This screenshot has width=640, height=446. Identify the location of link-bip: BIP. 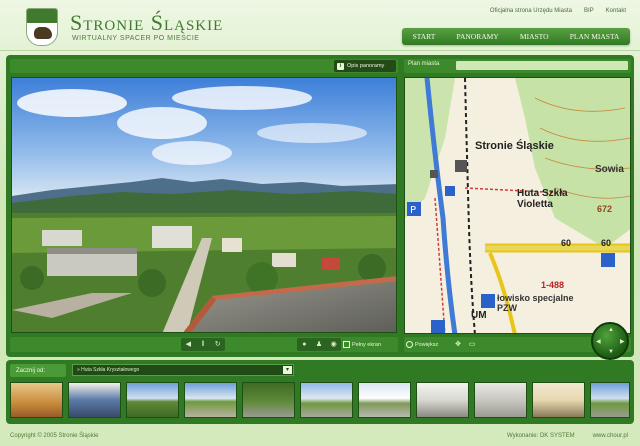
(589, 11).